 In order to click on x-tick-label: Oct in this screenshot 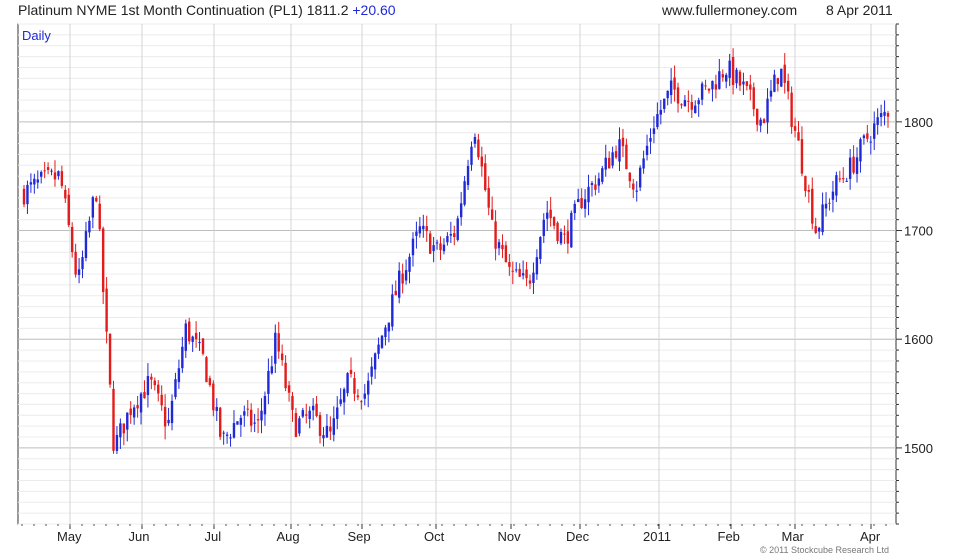, I will do `click(434, 536)`.